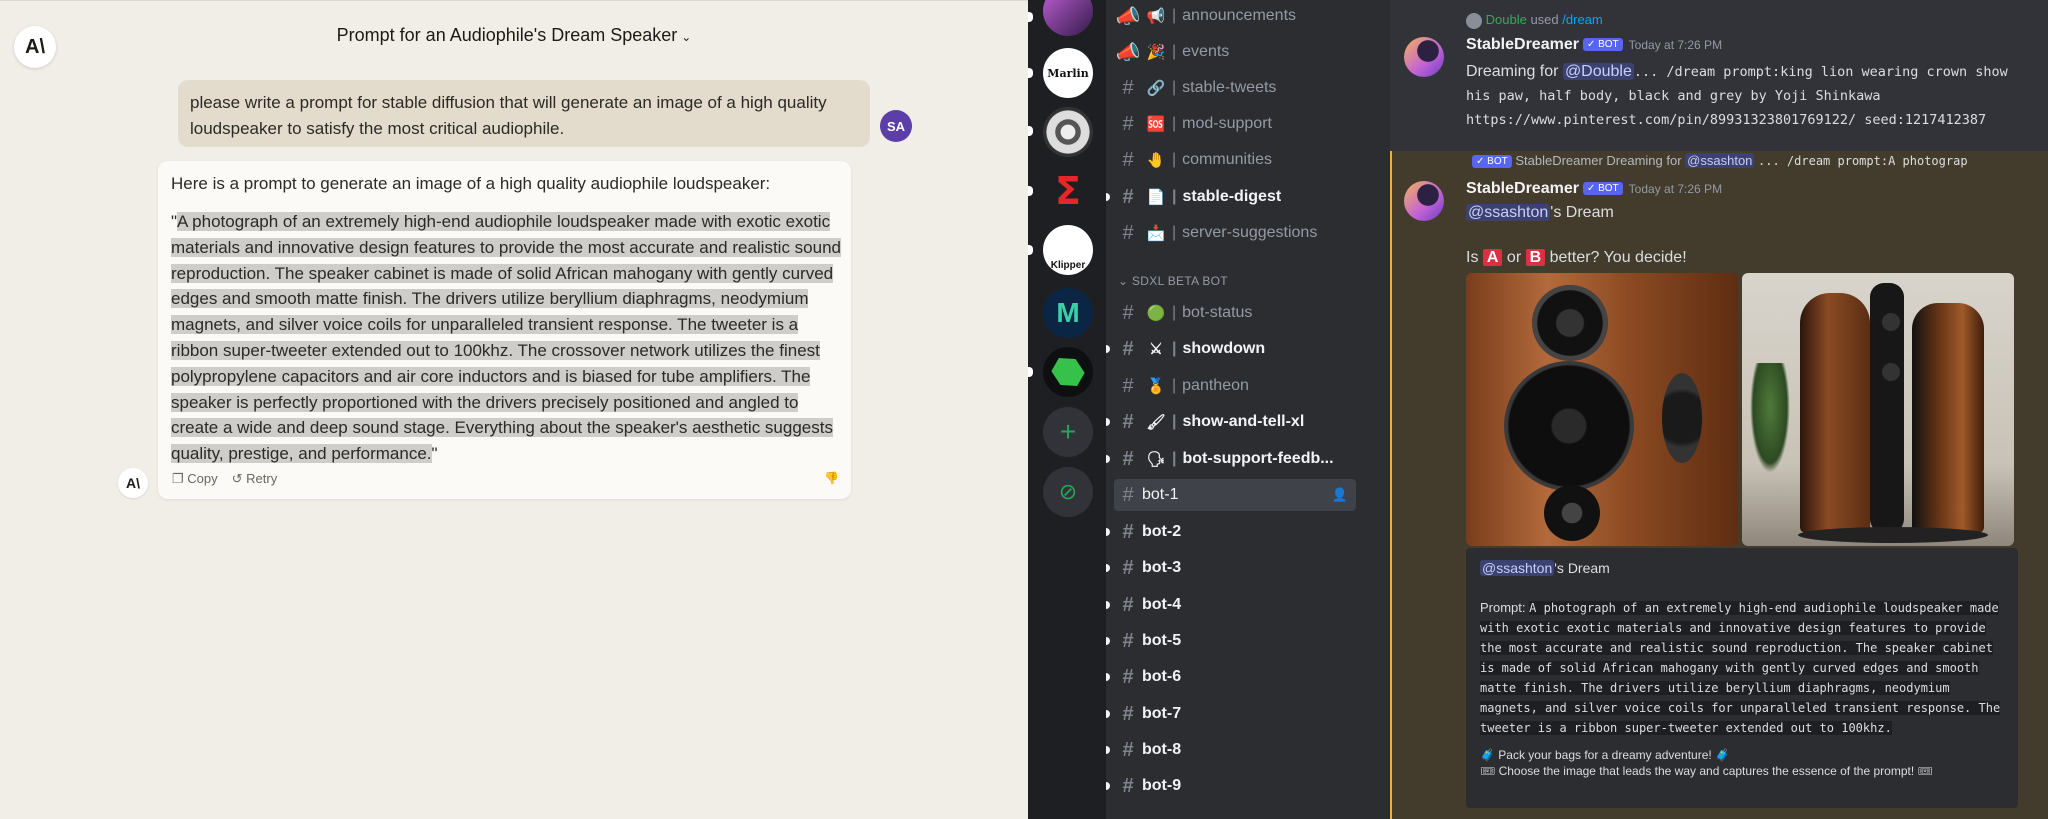 This screenshot has height=819, width=2048. What do you see at coordinates (1492, 257) in the screenshot?
I see `a-emoji-icon: A` at bounding box center [1492, 257].